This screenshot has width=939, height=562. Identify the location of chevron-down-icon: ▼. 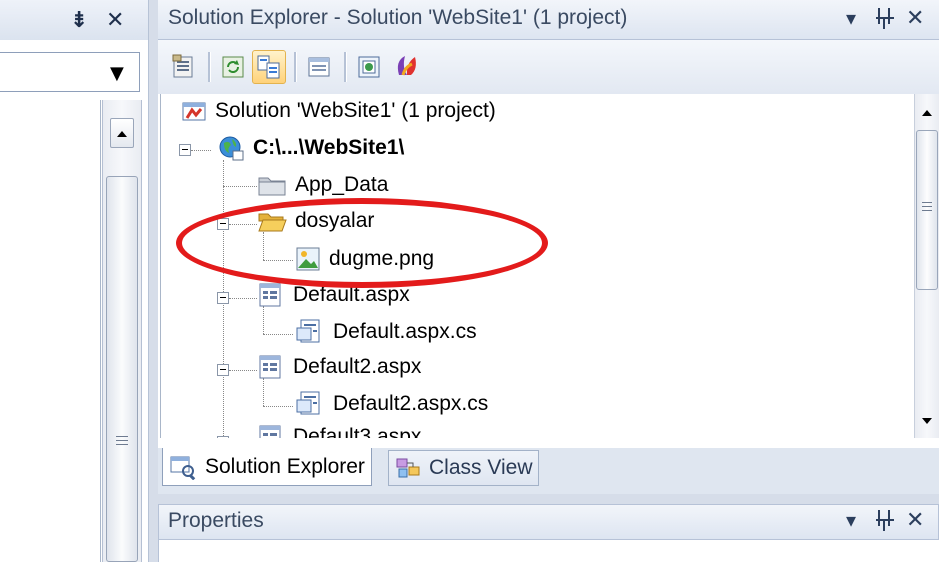
(117, 73).